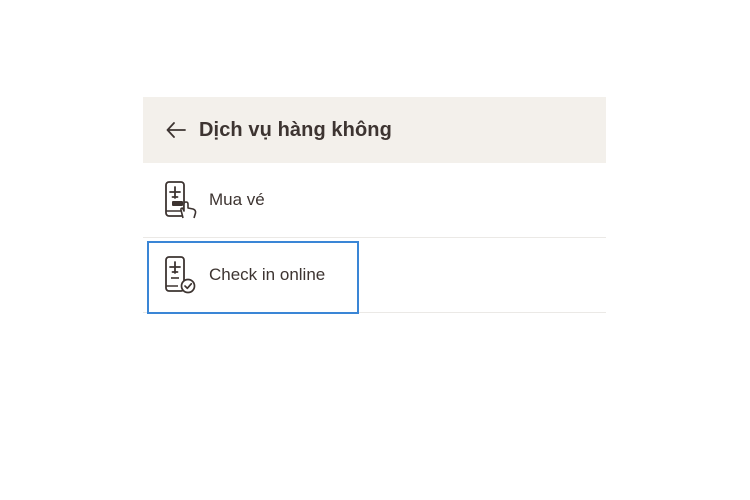 The height and width of the screenshot is (500, 750). What do you see at coordinates (295, 129) in the screenshot?
I see `page-title: Dịch vụ hàng không` at bounding box center [295, 129].